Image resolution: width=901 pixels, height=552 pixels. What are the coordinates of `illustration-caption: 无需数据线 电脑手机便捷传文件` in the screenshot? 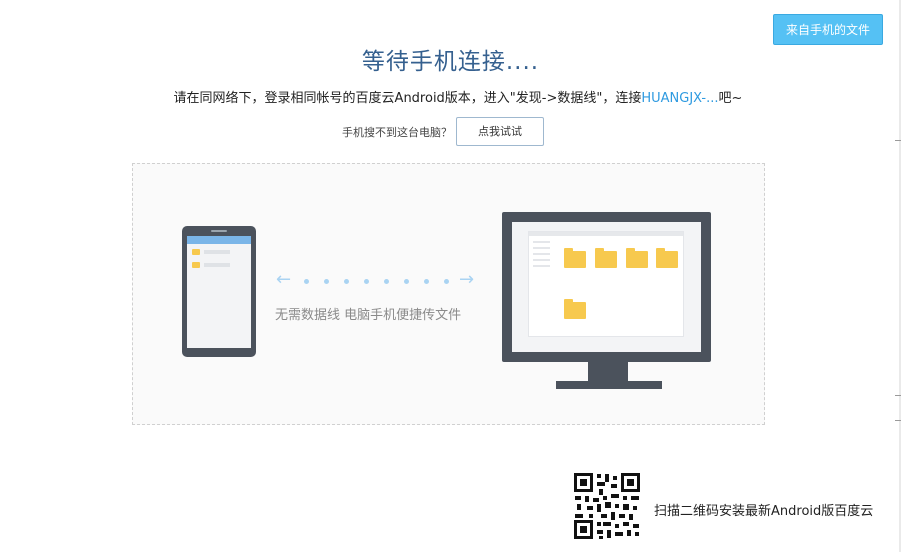 It's located at (368, 315).